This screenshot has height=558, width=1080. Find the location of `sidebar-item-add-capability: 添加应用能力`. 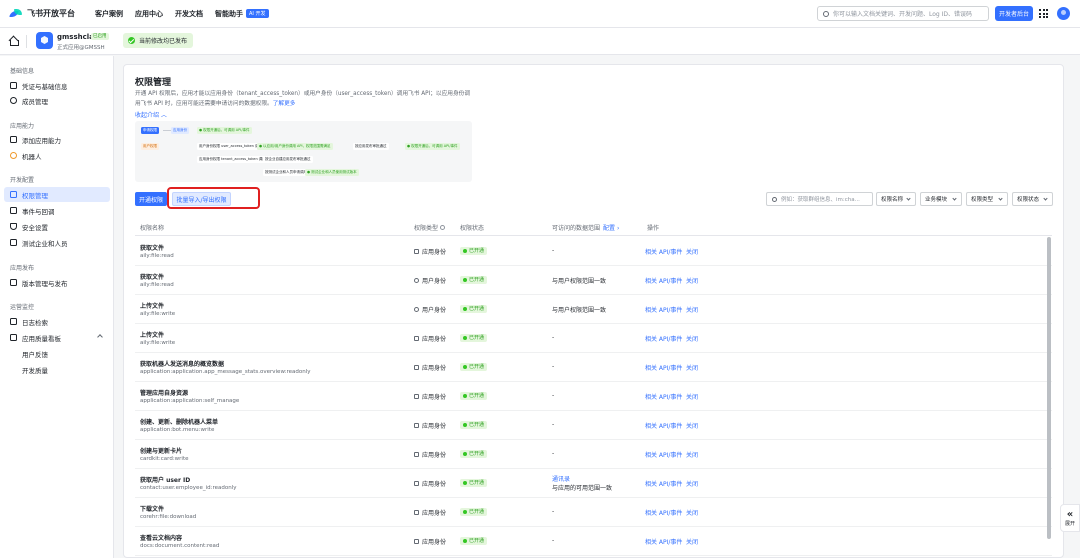

sidebar-item-add-capability: 添加应用能力 is located at coordinates (57, 139).